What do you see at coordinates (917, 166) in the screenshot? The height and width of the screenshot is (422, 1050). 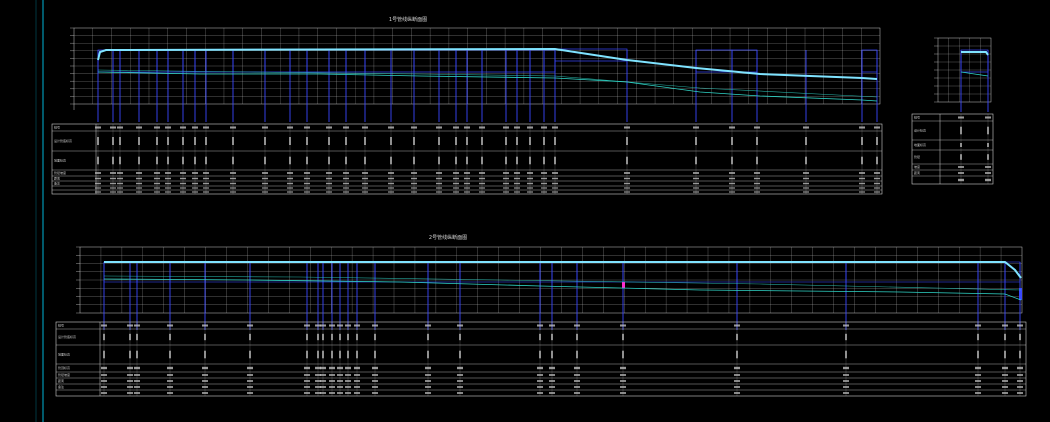 I see `table-header-label: 坡度` at bounding box center [917, 166].